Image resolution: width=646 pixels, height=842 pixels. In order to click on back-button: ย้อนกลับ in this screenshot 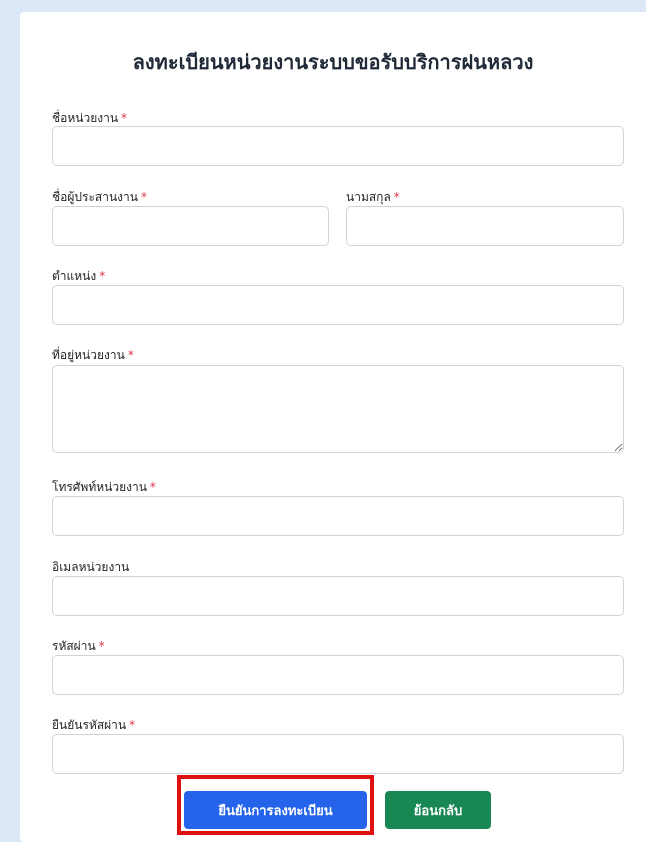, I will do `click(438, 810)`.